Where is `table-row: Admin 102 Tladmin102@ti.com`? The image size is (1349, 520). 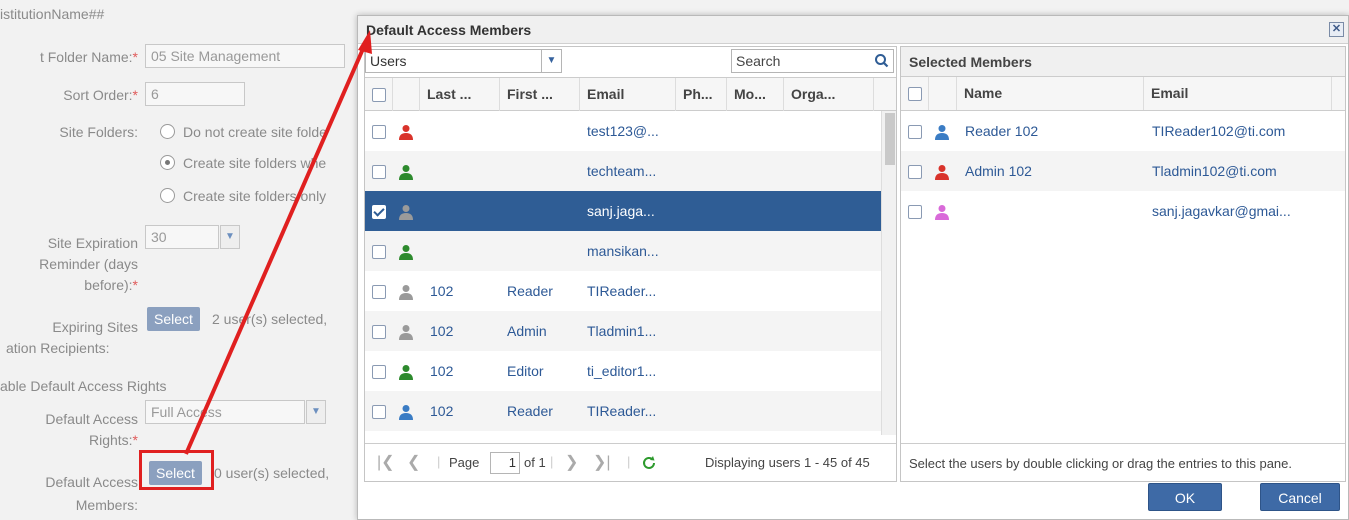
table-row: Admin 102 Tladmin102@ti.com is located at coordinates (1123, 171).